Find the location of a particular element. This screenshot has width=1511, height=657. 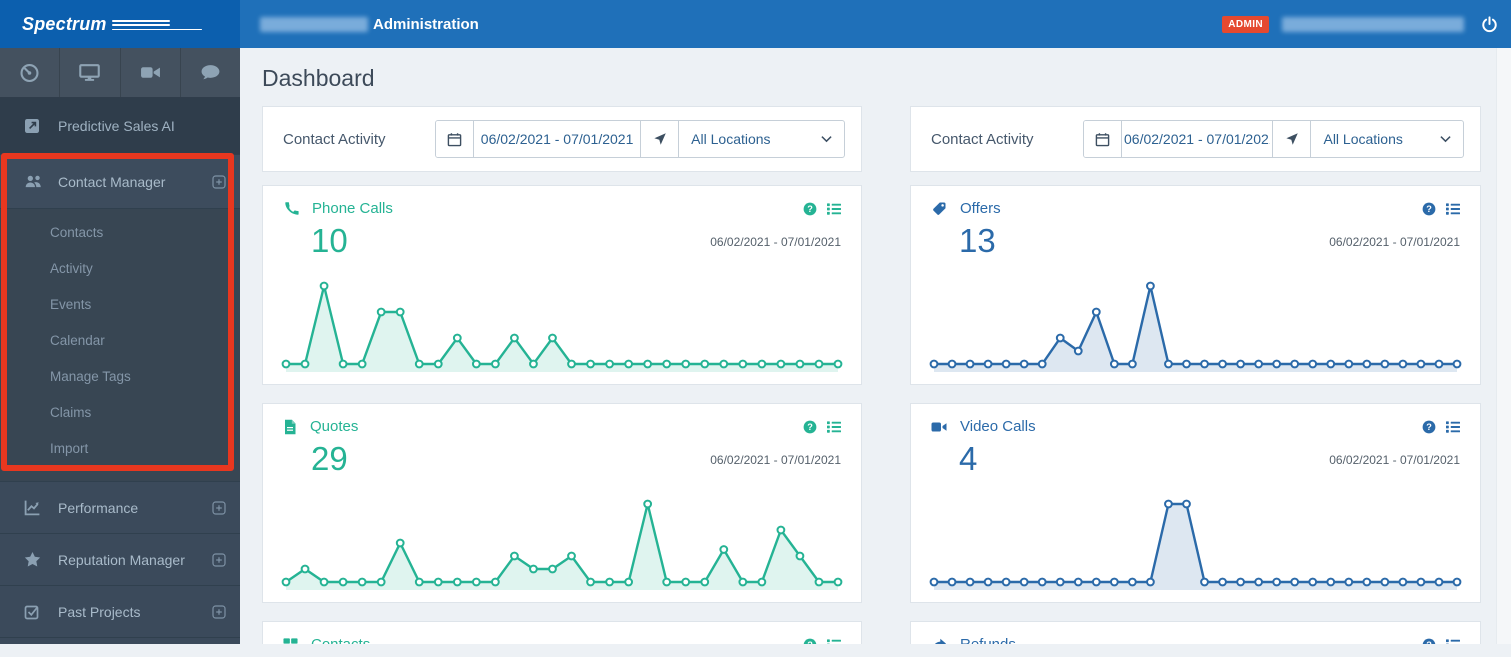

logo-lines-graphic is located at coordinates (157, 25).